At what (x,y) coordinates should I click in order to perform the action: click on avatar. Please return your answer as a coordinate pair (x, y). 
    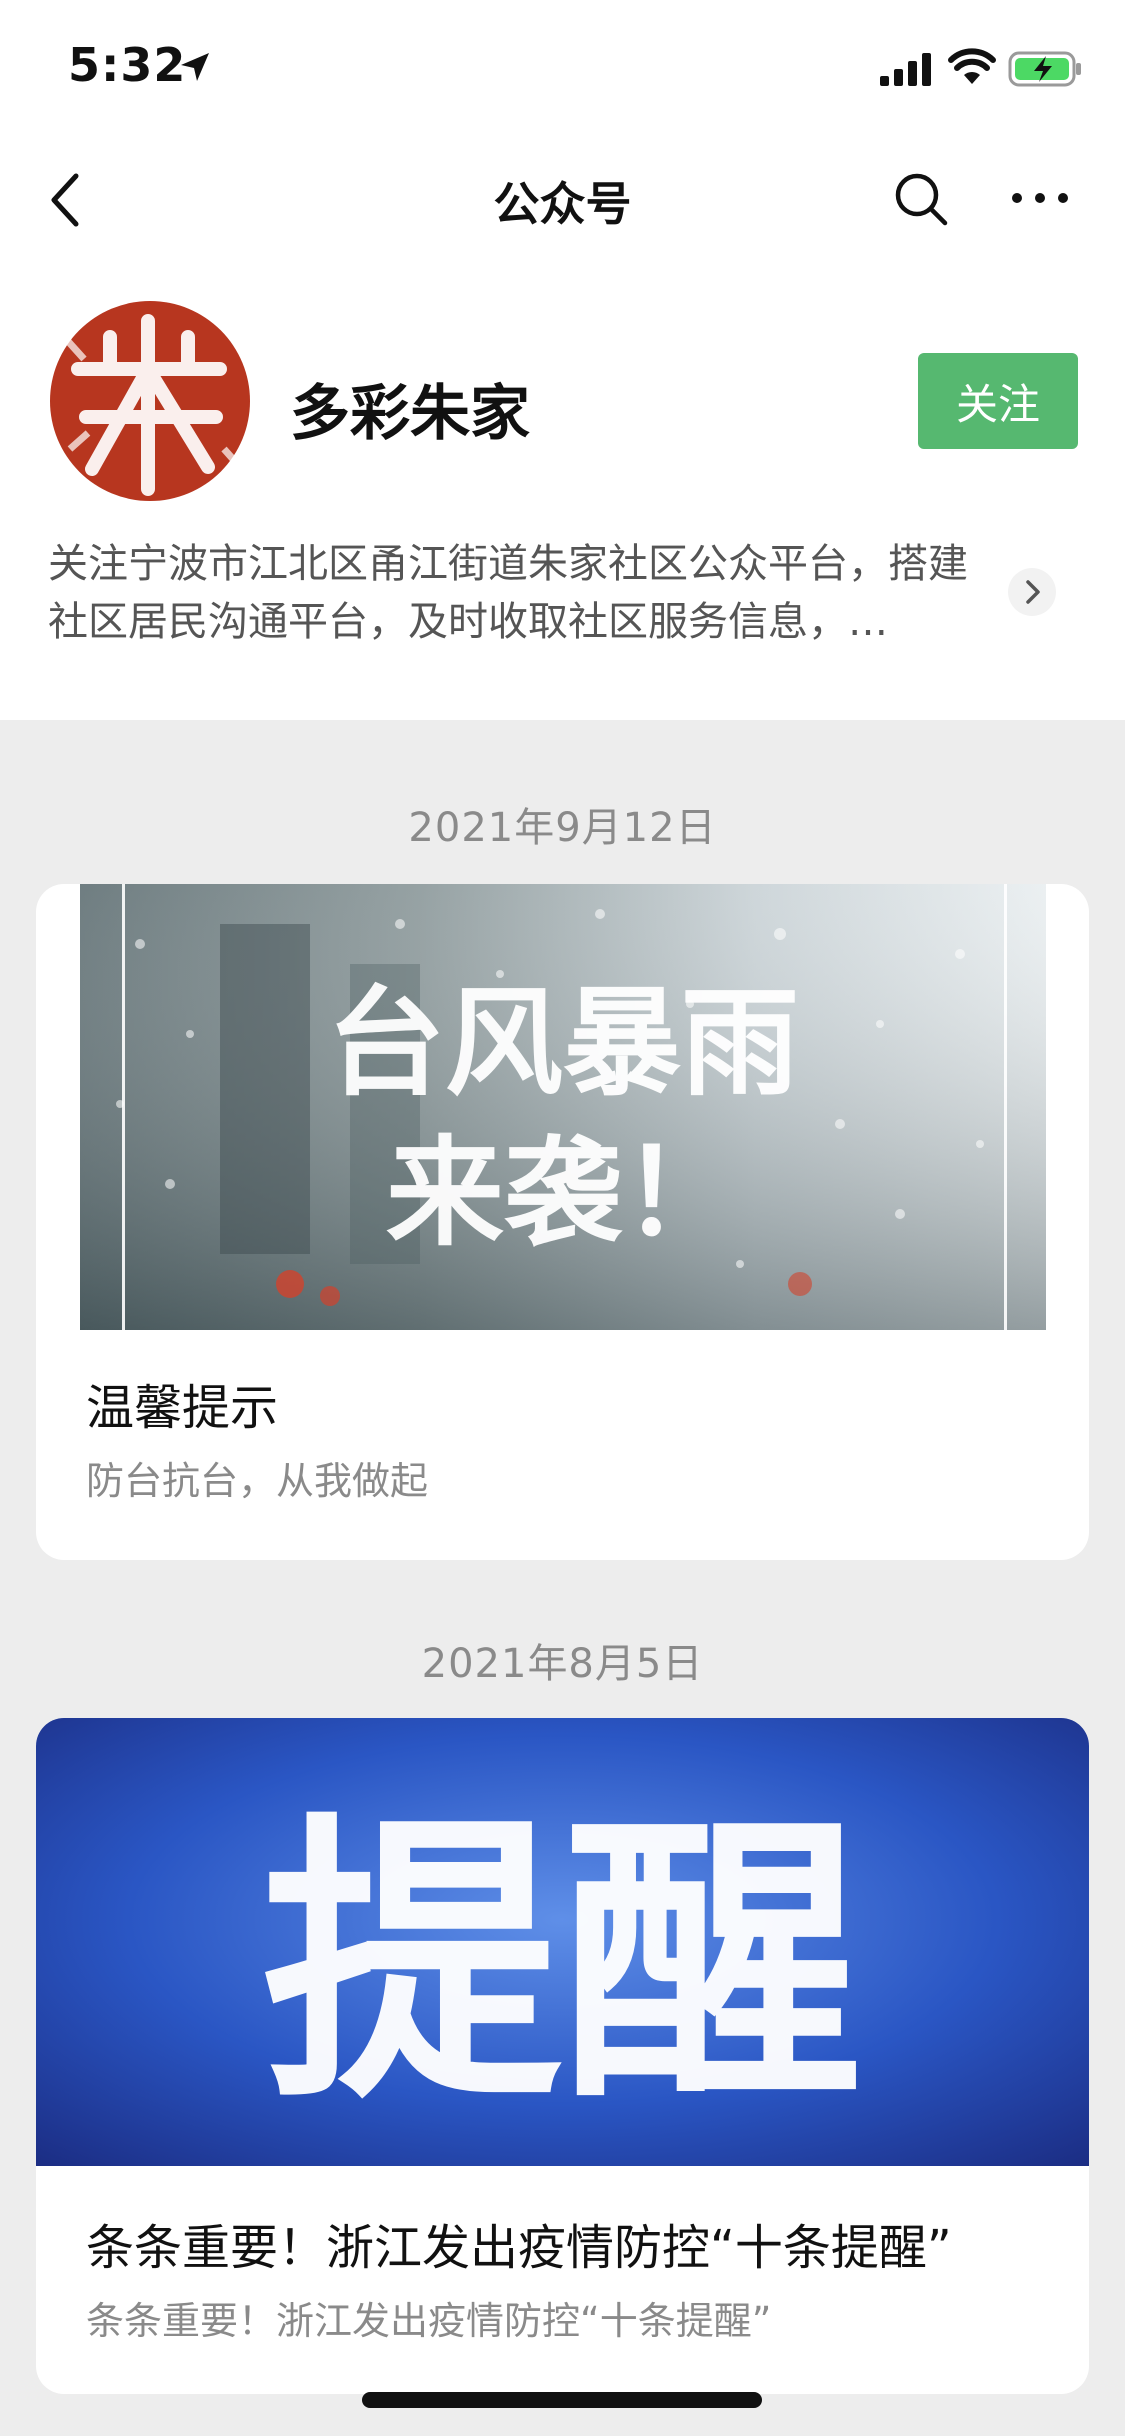
    Looking at the image, I should click on (150, 401).